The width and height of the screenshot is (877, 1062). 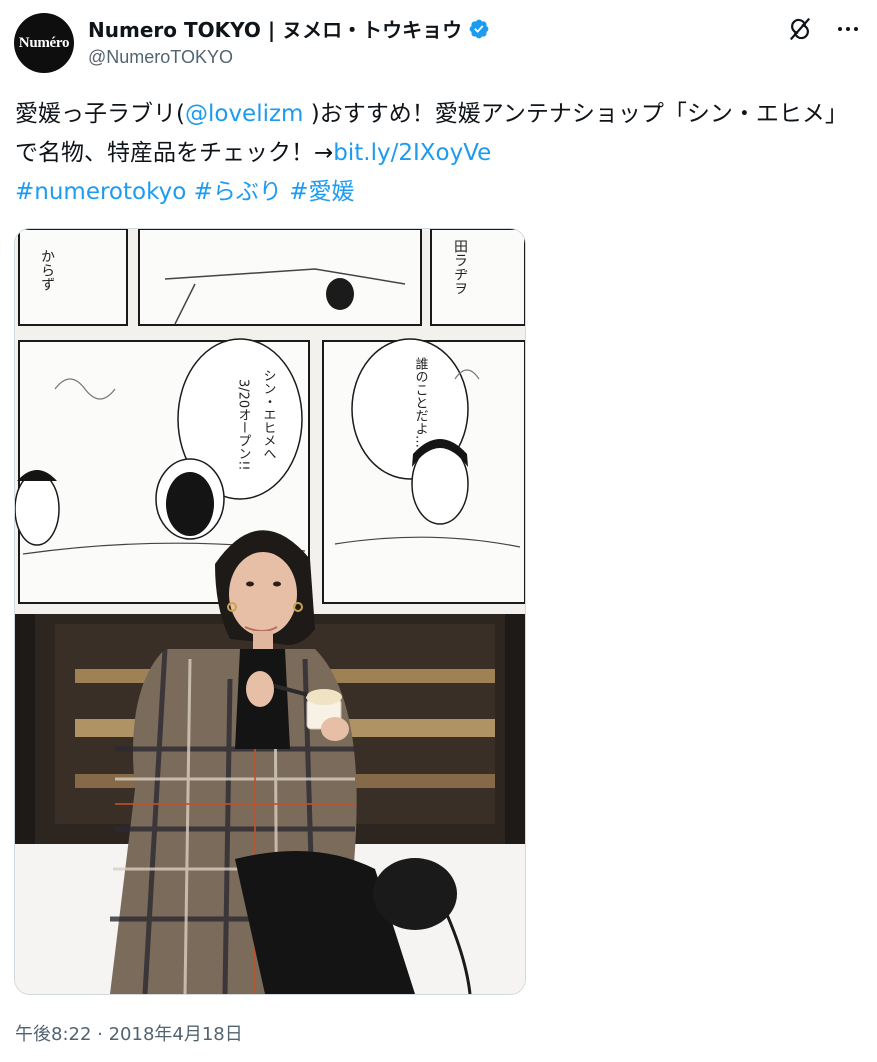 I want to click on url-link: bit.ly/2IXoyVe, so click(x=412, y=153).